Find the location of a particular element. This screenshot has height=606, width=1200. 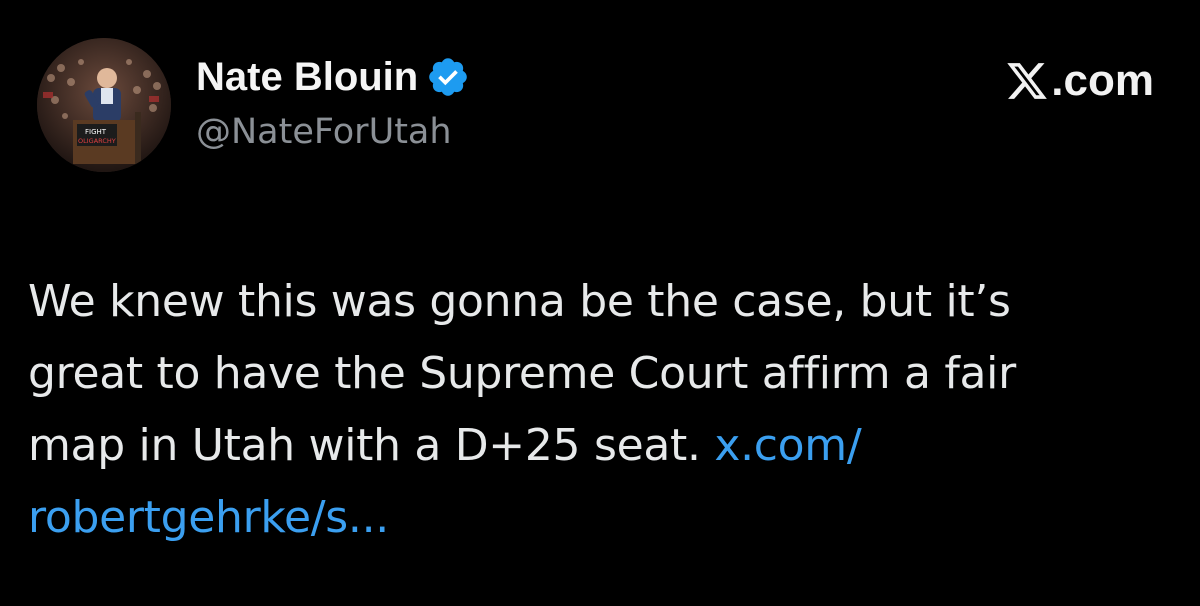

name-row: Nate Blouin is located at coordinates (333, 77).